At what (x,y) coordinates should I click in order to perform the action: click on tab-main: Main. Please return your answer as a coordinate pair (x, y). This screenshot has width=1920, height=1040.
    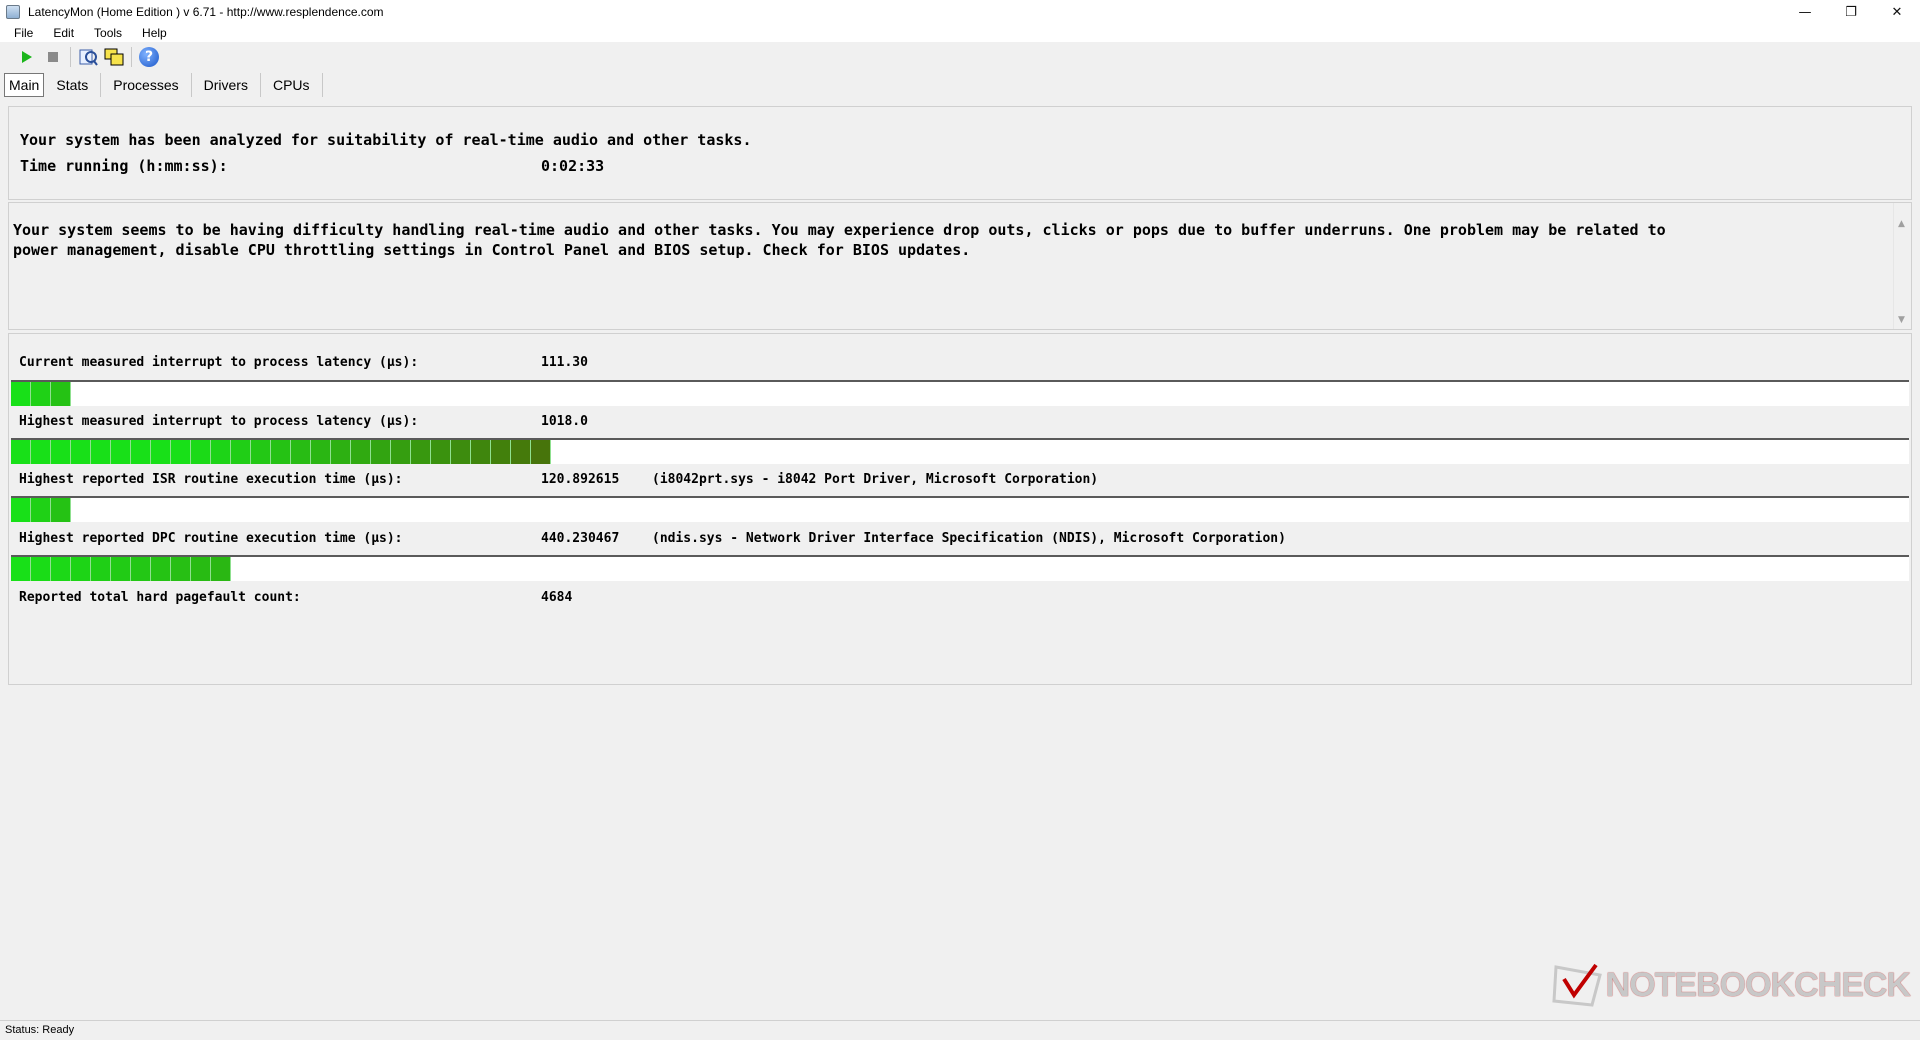
    Looking at the image, I should click on (24, 85).